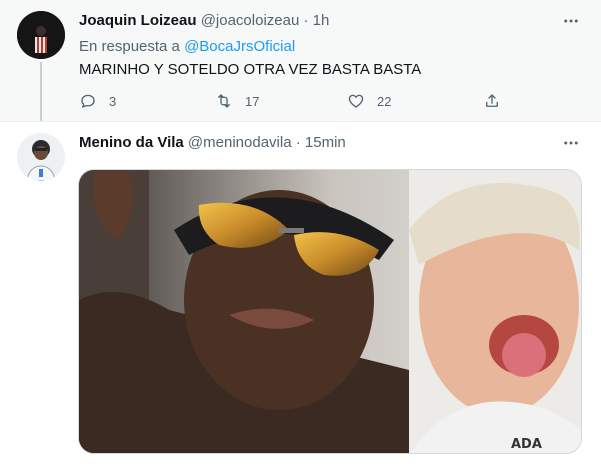 Image resolution: width=601 pixels, height=464 pixels. Describe the element at coordinates (321, 20) in the screenshot. I see `timestamp: 1h` at that location.